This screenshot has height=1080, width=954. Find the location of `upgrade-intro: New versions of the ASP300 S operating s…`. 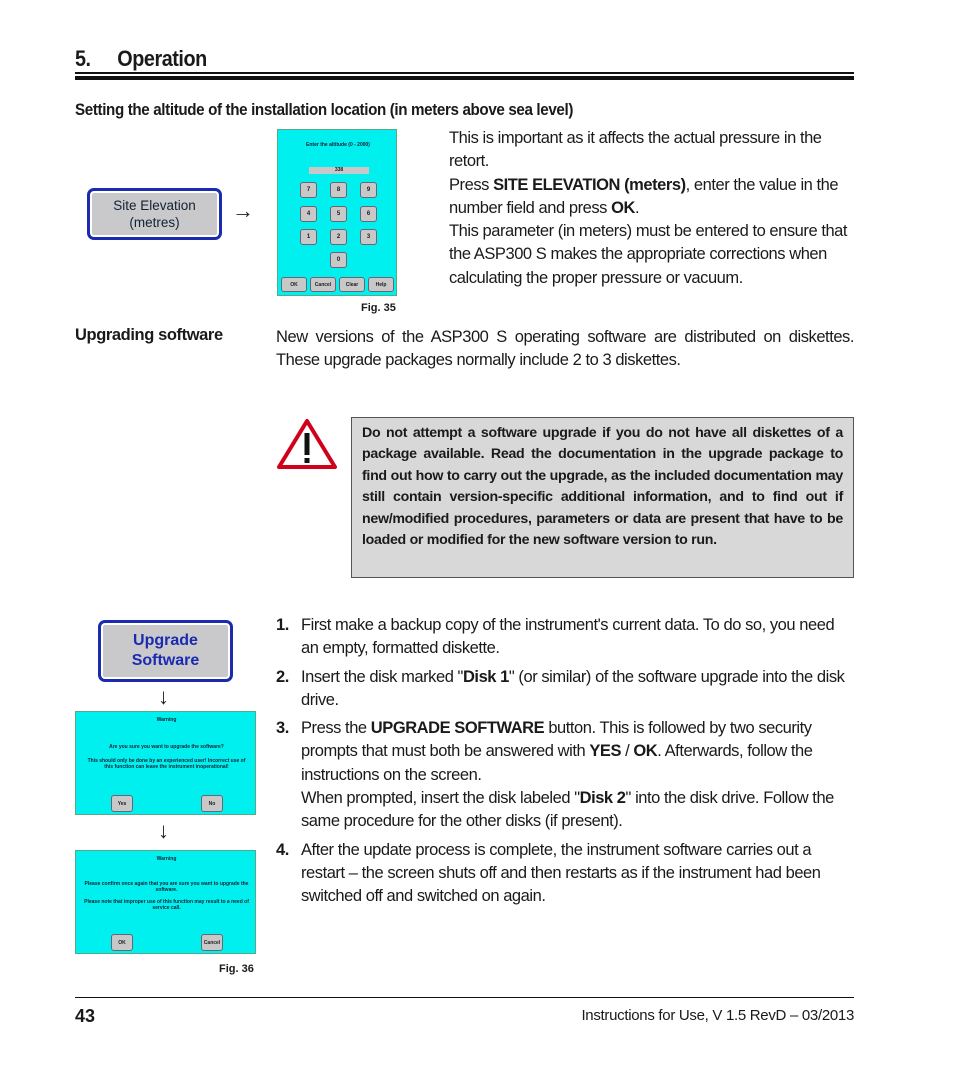

upgrade-intro: New versions of the ASP300 S operating s… is located at coordinates (565, 349).